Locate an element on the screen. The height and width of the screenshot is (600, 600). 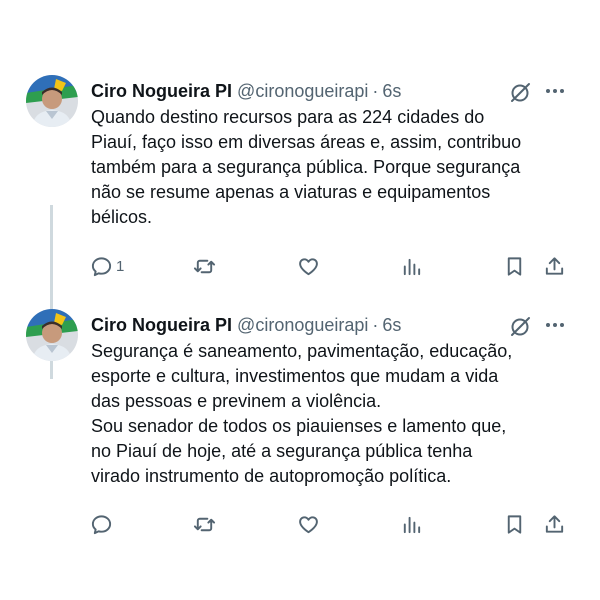
reply-count: 1 is located at coordinates (120, 266).